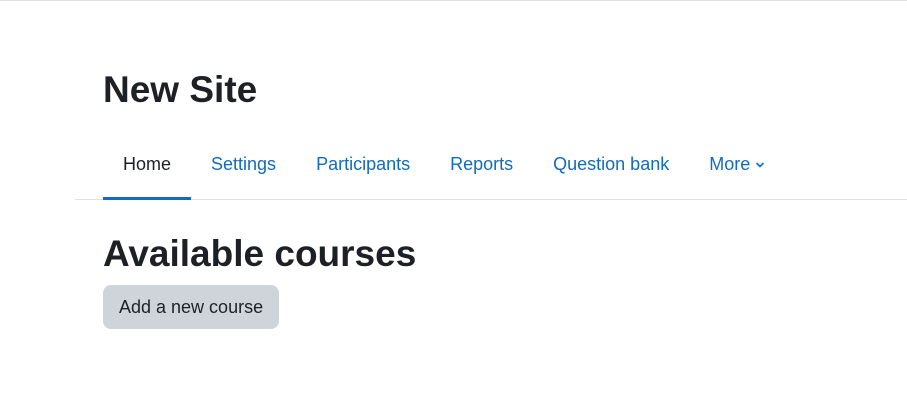  I want to click on page-title: New Site, so click(180, 89).